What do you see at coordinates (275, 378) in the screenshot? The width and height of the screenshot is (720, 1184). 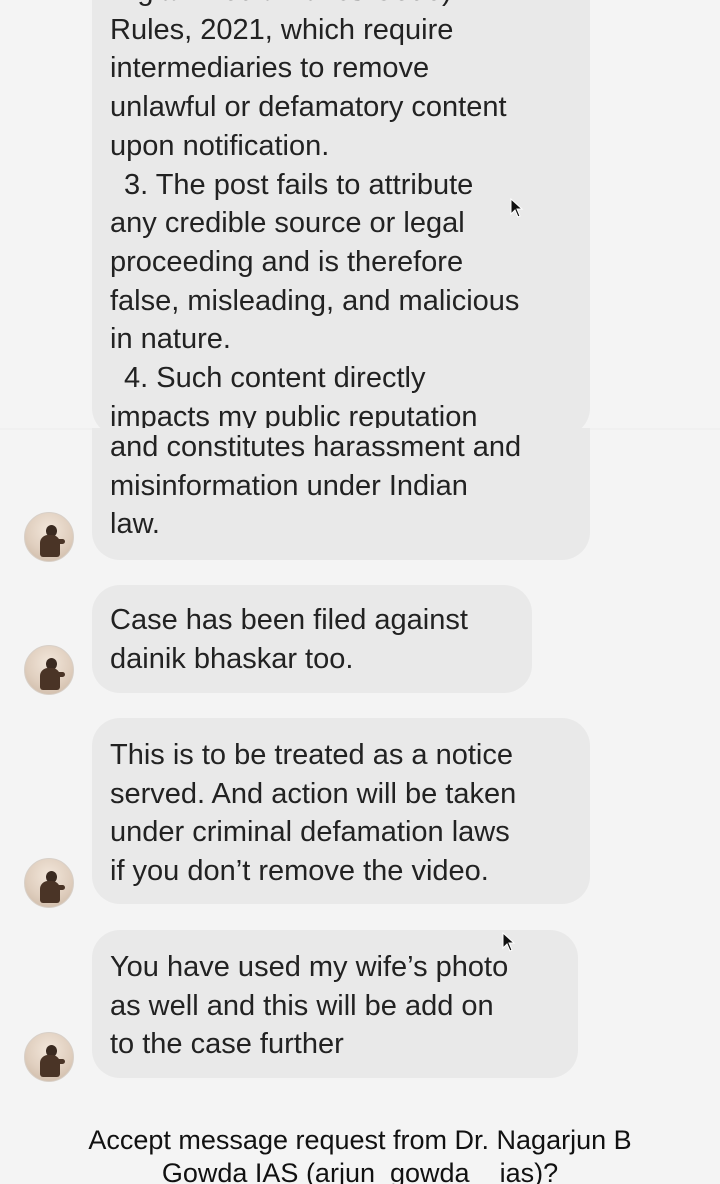 I see `message-line: 4. Such content directly` at bounding box center [275, 378].